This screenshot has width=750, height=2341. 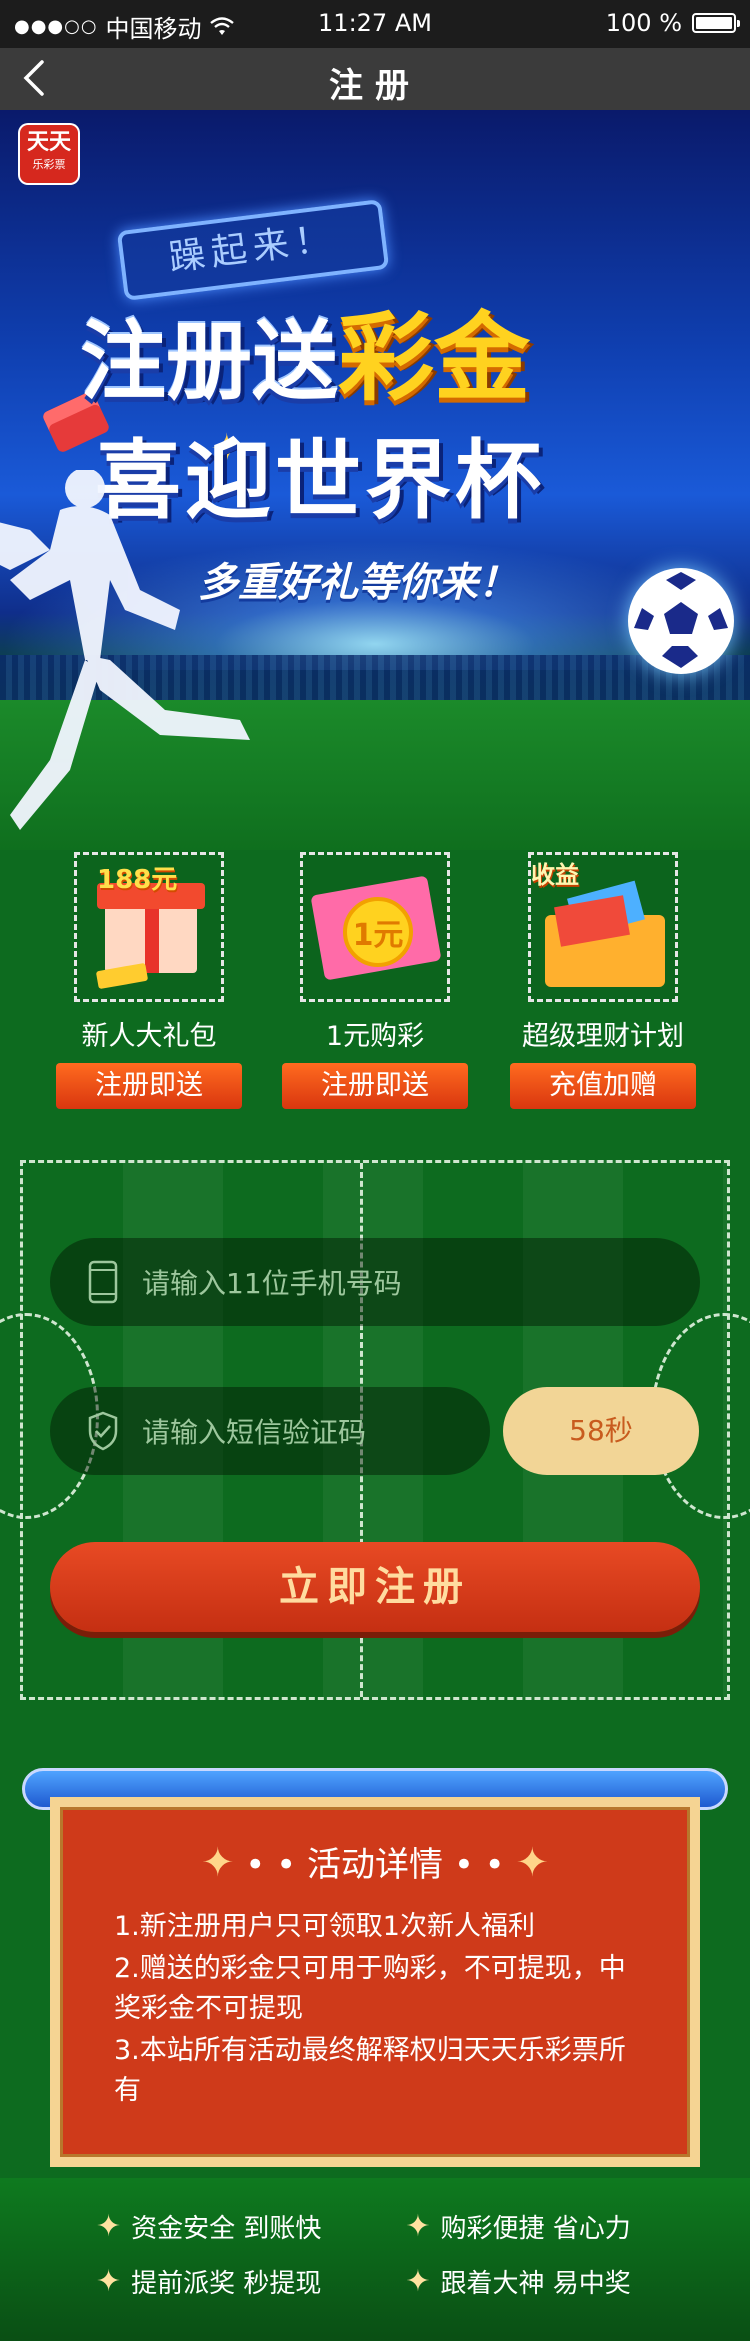 I want to click on sms-code-placeholder: 请输入短信验证码, so click(x=254, y=1432).